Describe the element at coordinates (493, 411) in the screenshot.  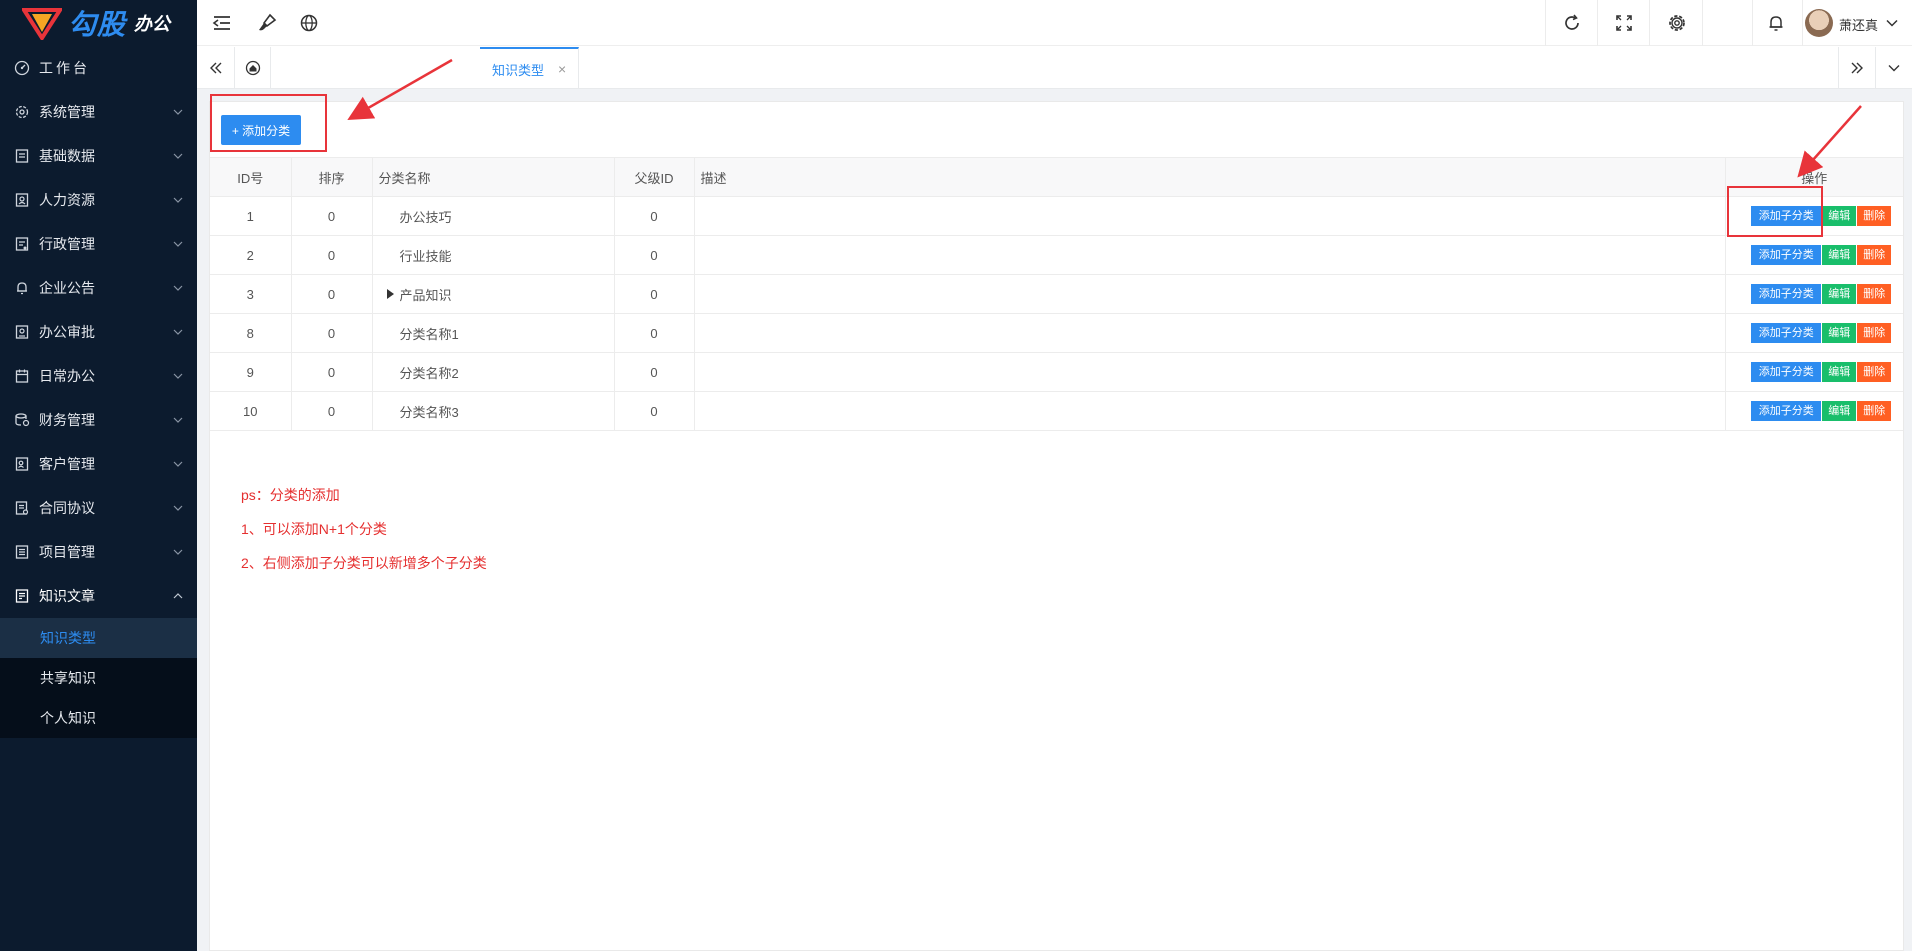
I see `cell-name: 分类名称3` at that location.